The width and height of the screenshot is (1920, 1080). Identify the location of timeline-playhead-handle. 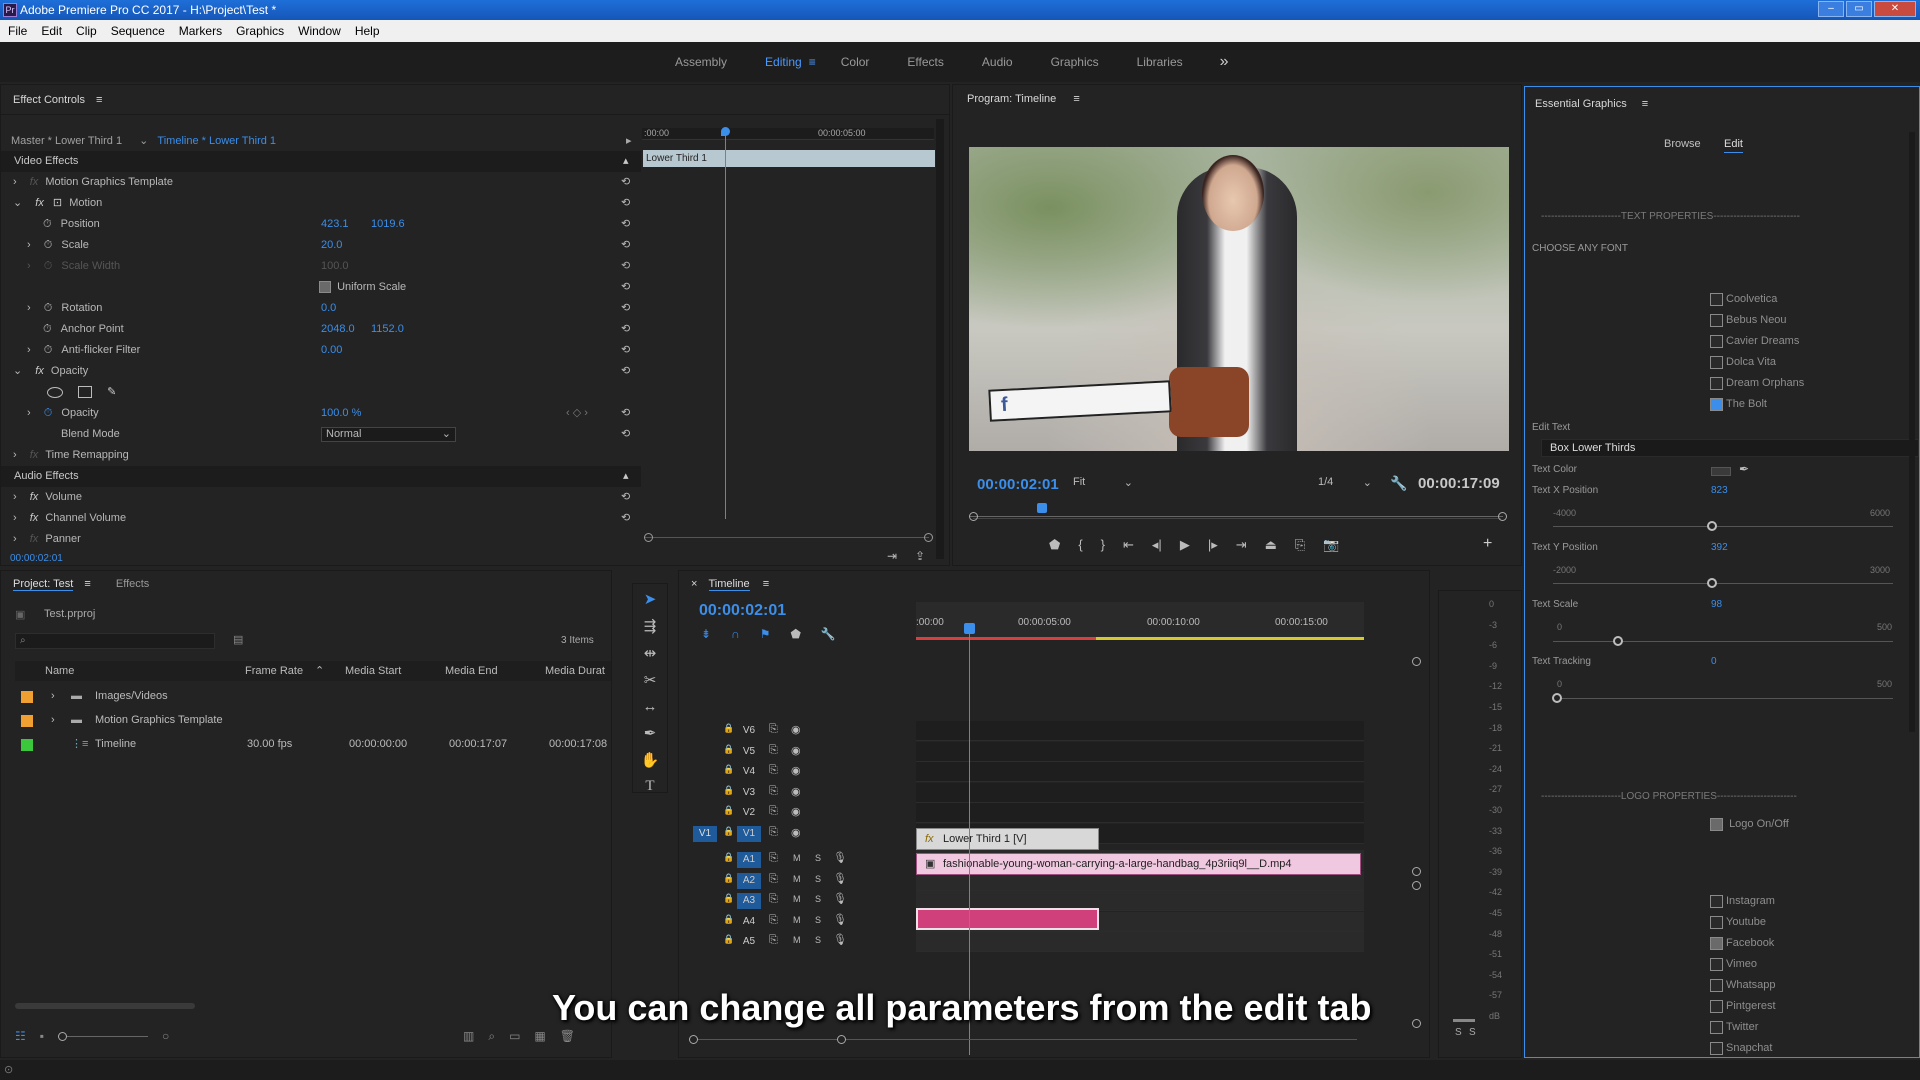
(969, 628).